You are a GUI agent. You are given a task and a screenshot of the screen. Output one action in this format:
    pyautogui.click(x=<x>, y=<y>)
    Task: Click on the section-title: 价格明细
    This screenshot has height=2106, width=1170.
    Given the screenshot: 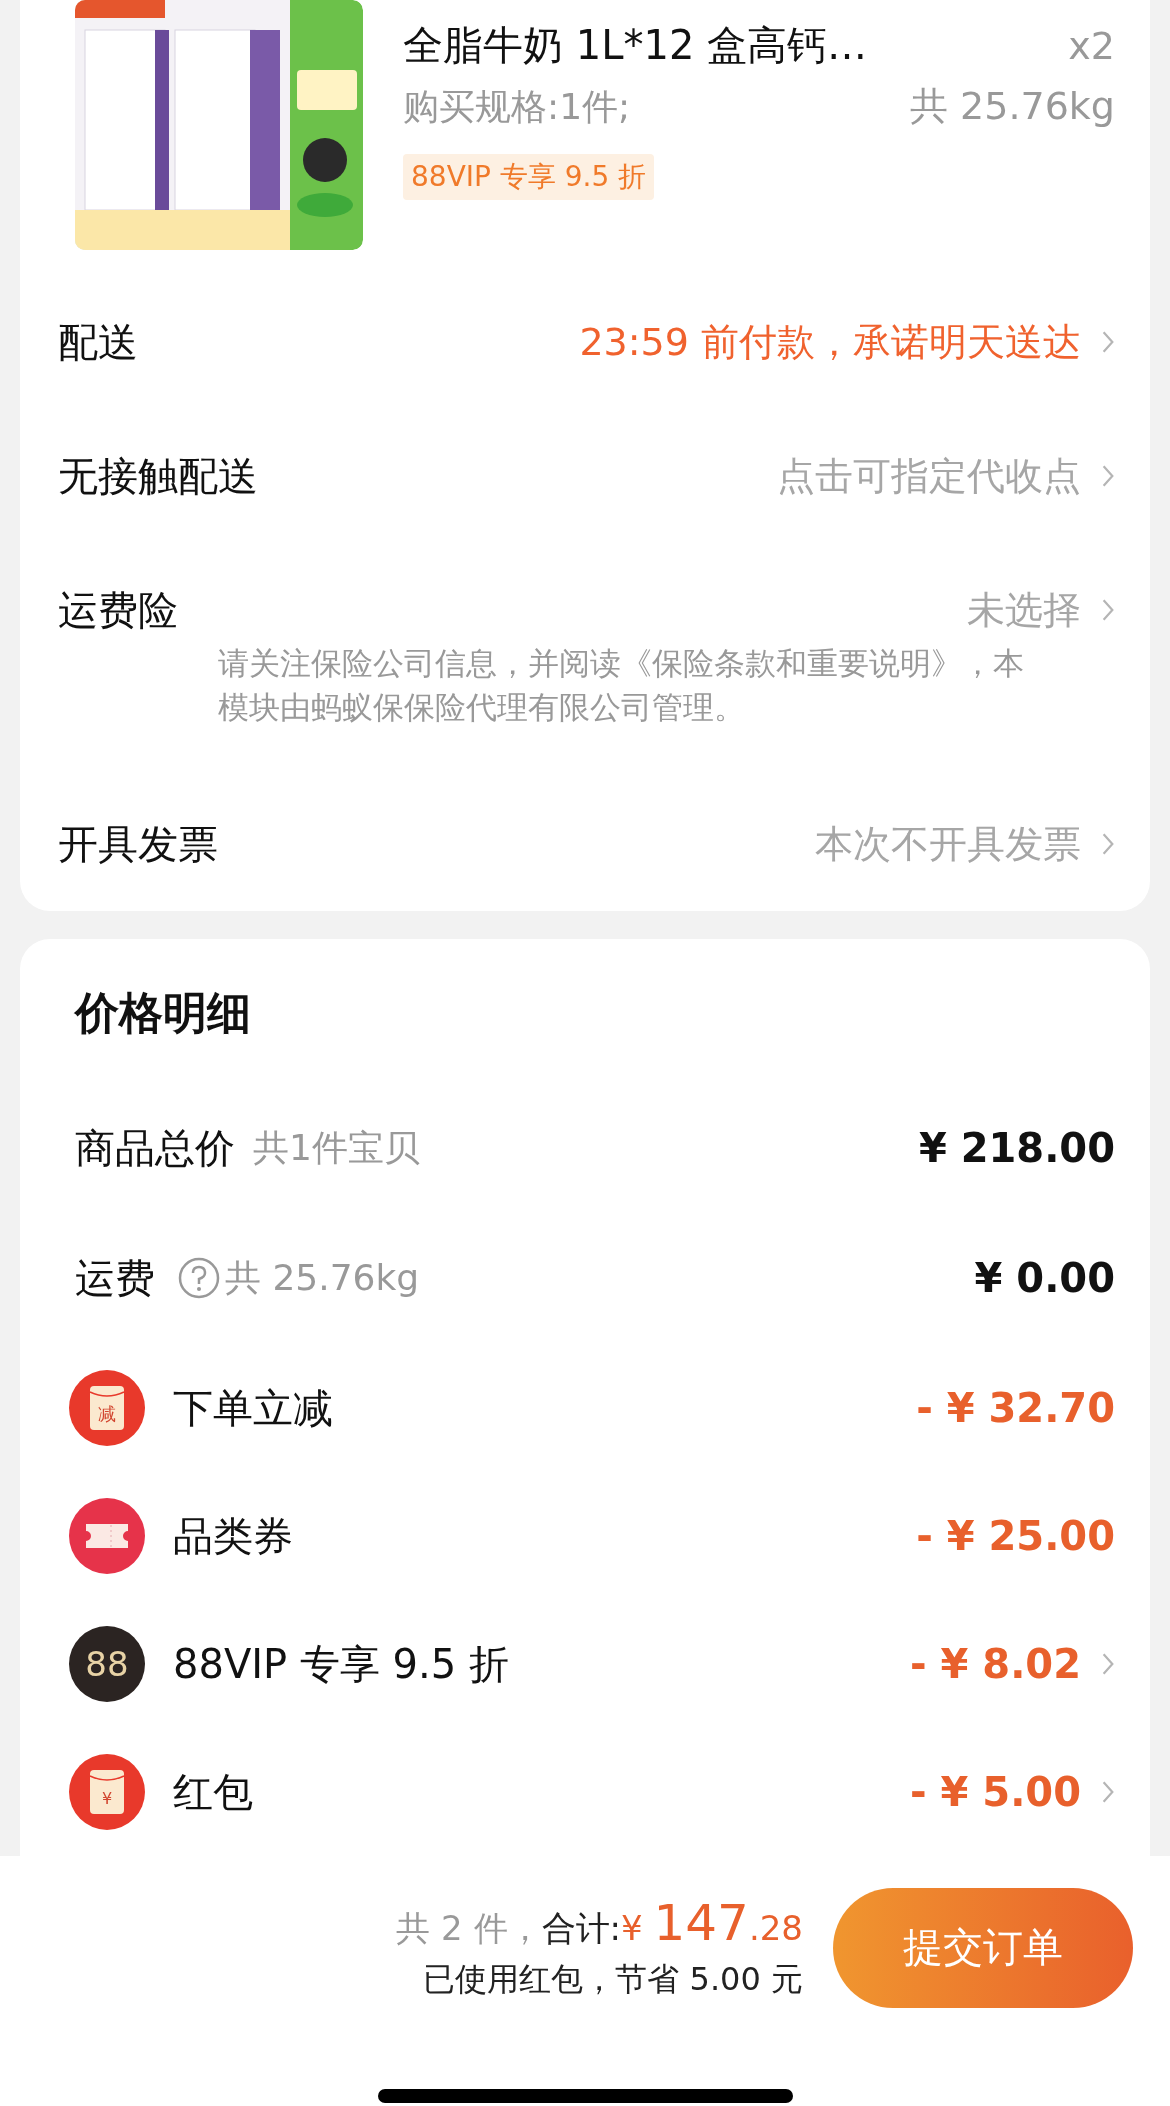 What is the action you would take?
    pyautogui.click(x=162, y=1013)
    